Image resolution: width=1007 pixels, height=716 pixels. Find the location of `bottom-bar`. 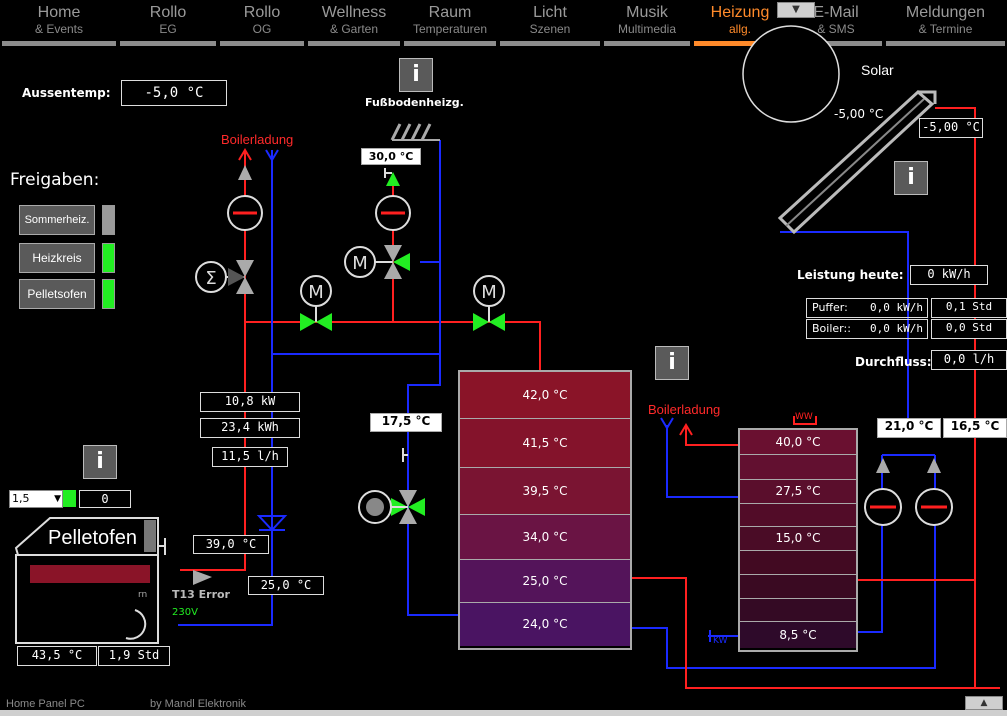

bottom-bar is located at coordinates (503, 713).